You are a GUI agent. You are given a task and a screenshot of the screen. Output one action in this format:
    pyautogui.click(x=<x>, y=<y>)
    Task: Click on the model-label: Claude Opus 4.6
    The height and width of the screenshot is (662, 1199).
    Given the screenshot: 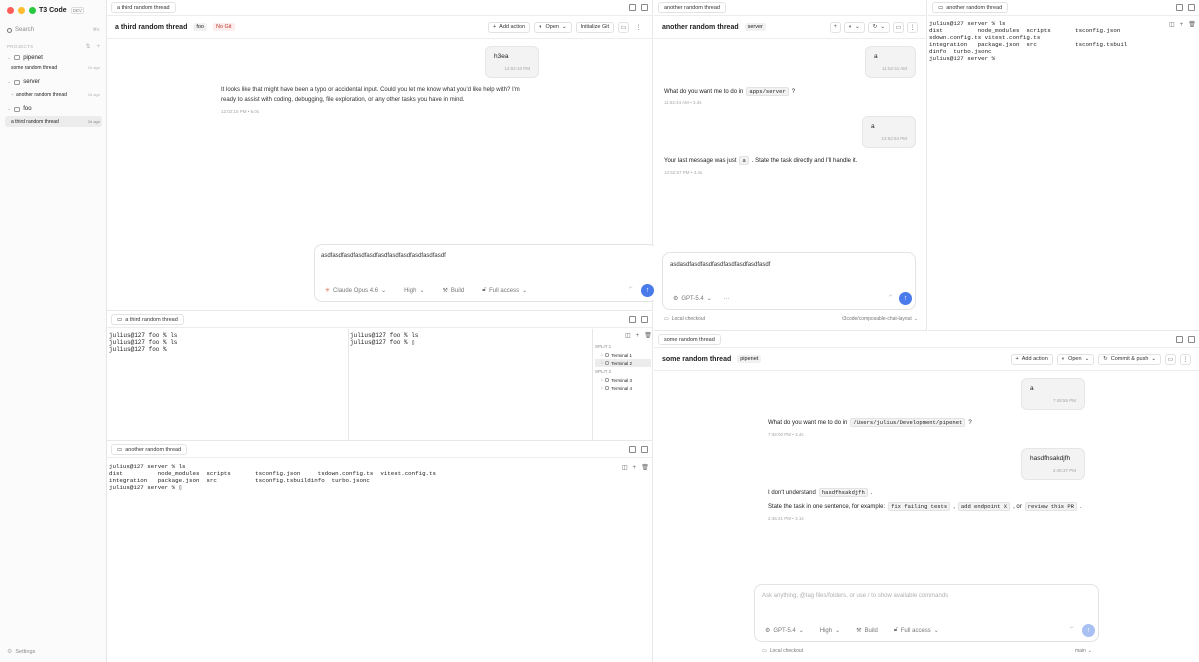 What is the action you would take?
    pyautogui.click(x=356, y=290)
    